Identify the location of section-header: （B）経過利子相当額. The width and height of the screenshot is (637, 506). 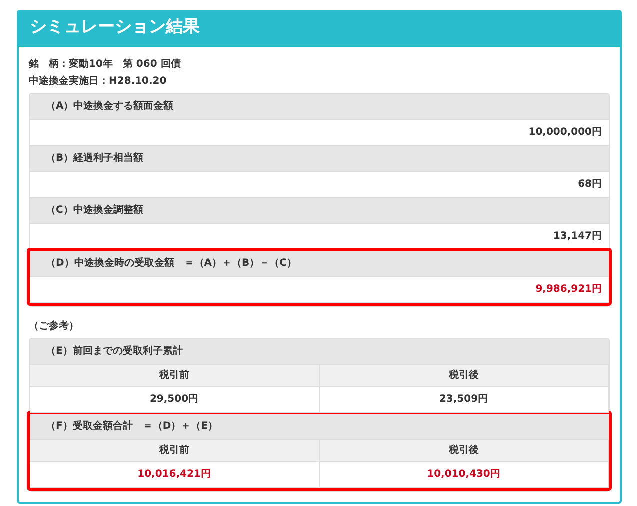
(319, 159).